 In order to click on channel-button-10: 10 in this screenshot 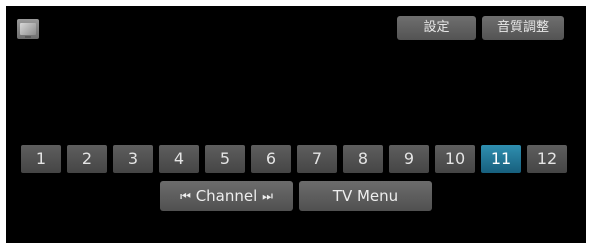, I will do `click(455, 159)`.